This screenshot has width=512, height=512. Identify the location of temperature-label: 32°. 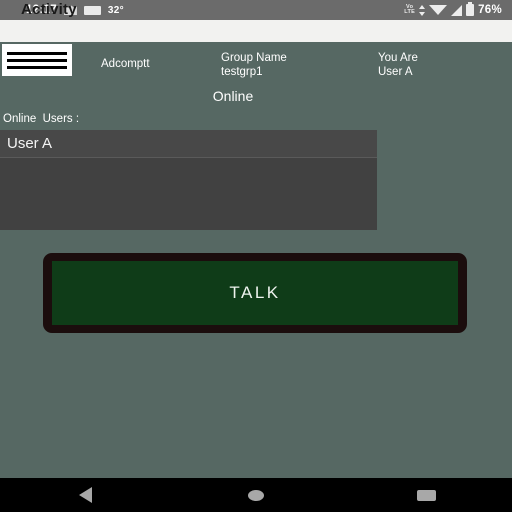
(115, 10).